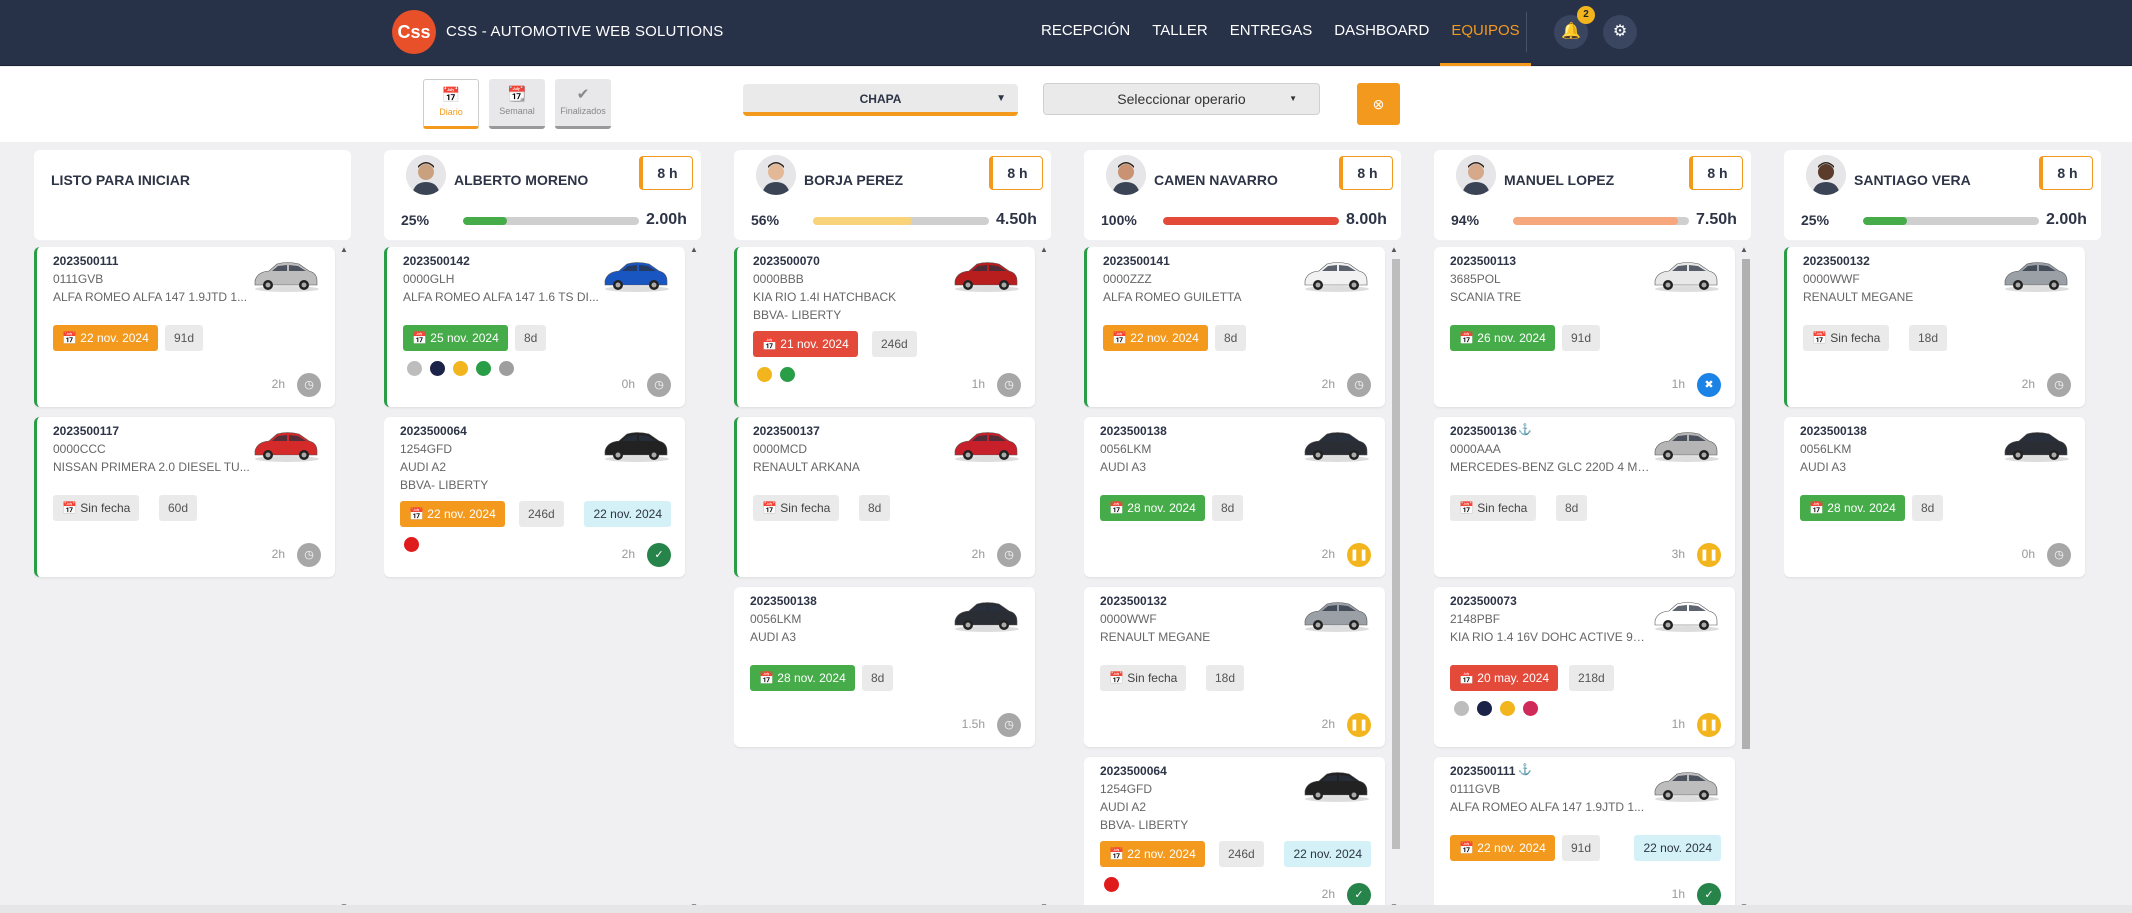 Image resolution: width=2132 pixels, height=913 pixels. What do you see at coordinates (105, 338) in the screenshot?
I see `due-date-badge: 📅 22 nov. 2024` at bounding box center [105, 338].